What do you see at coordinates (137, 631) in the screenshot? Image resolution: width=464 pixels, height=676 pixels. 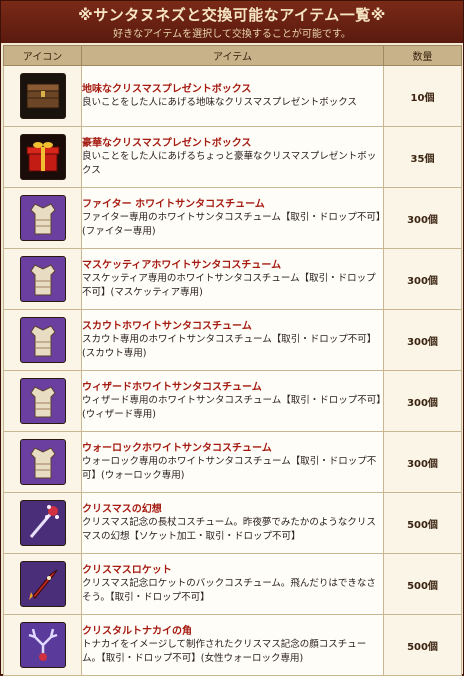 I see `item-name: クリスタルトナカイの角` at bounding box center [137, 631].